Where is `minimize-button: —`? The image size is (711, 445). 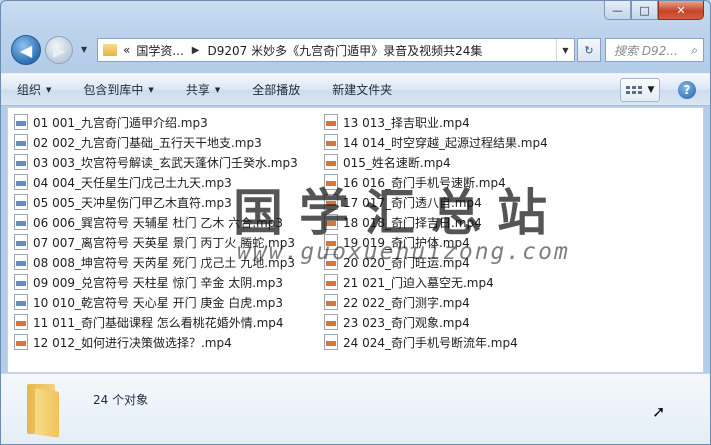
minimize-button: — is located at coordinates (617, 10).